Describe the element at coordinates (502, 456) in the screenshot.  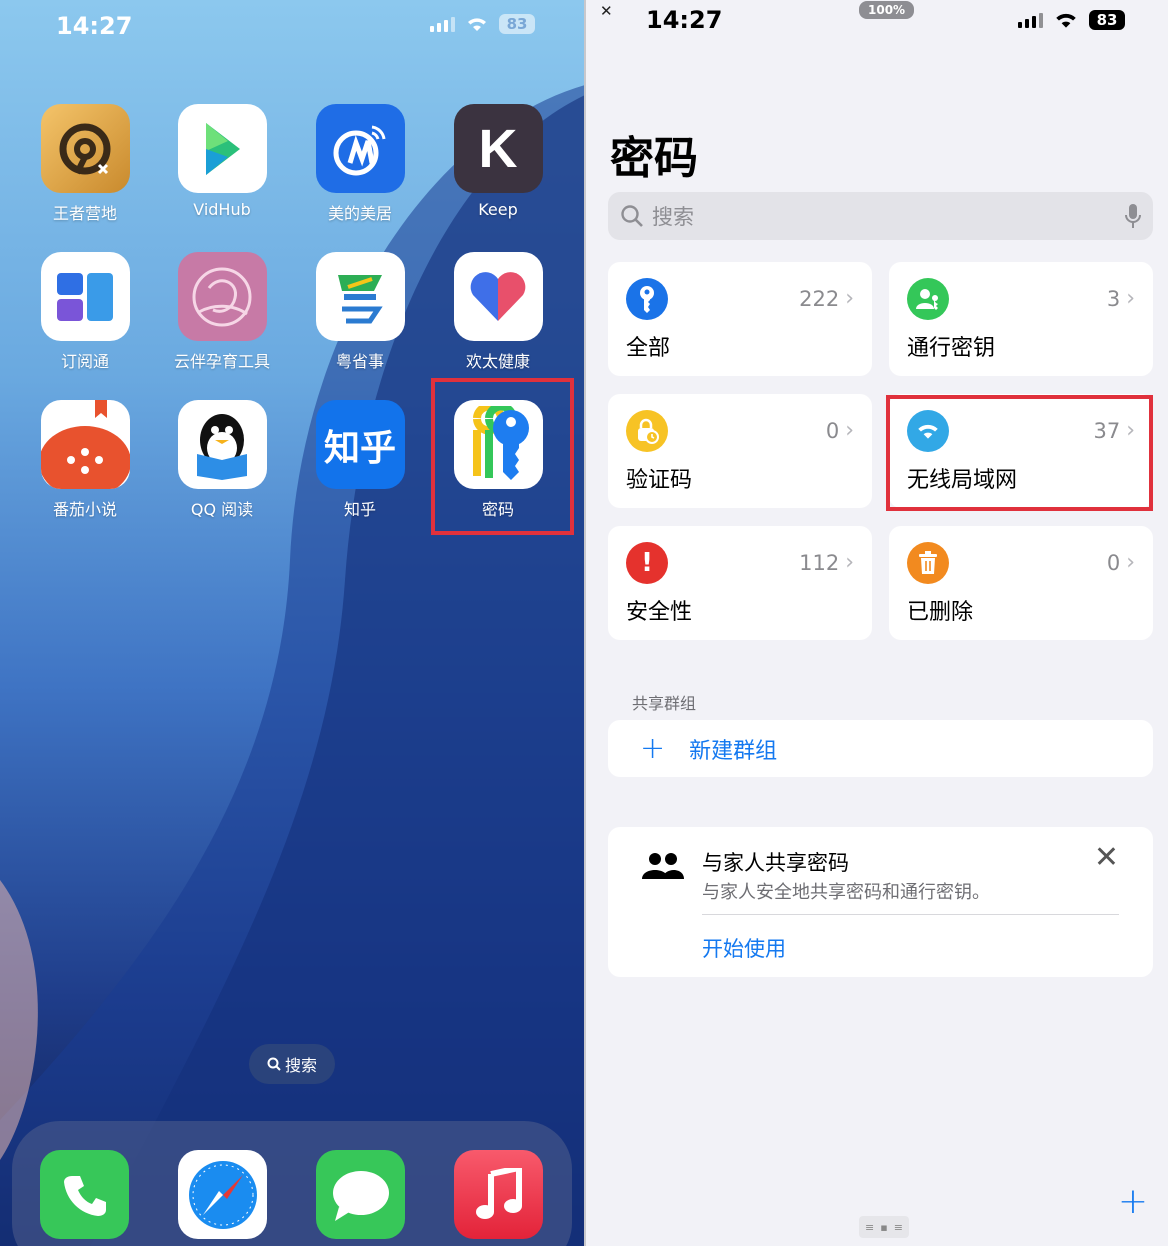
I see `highlight-passwords-app` at that location.